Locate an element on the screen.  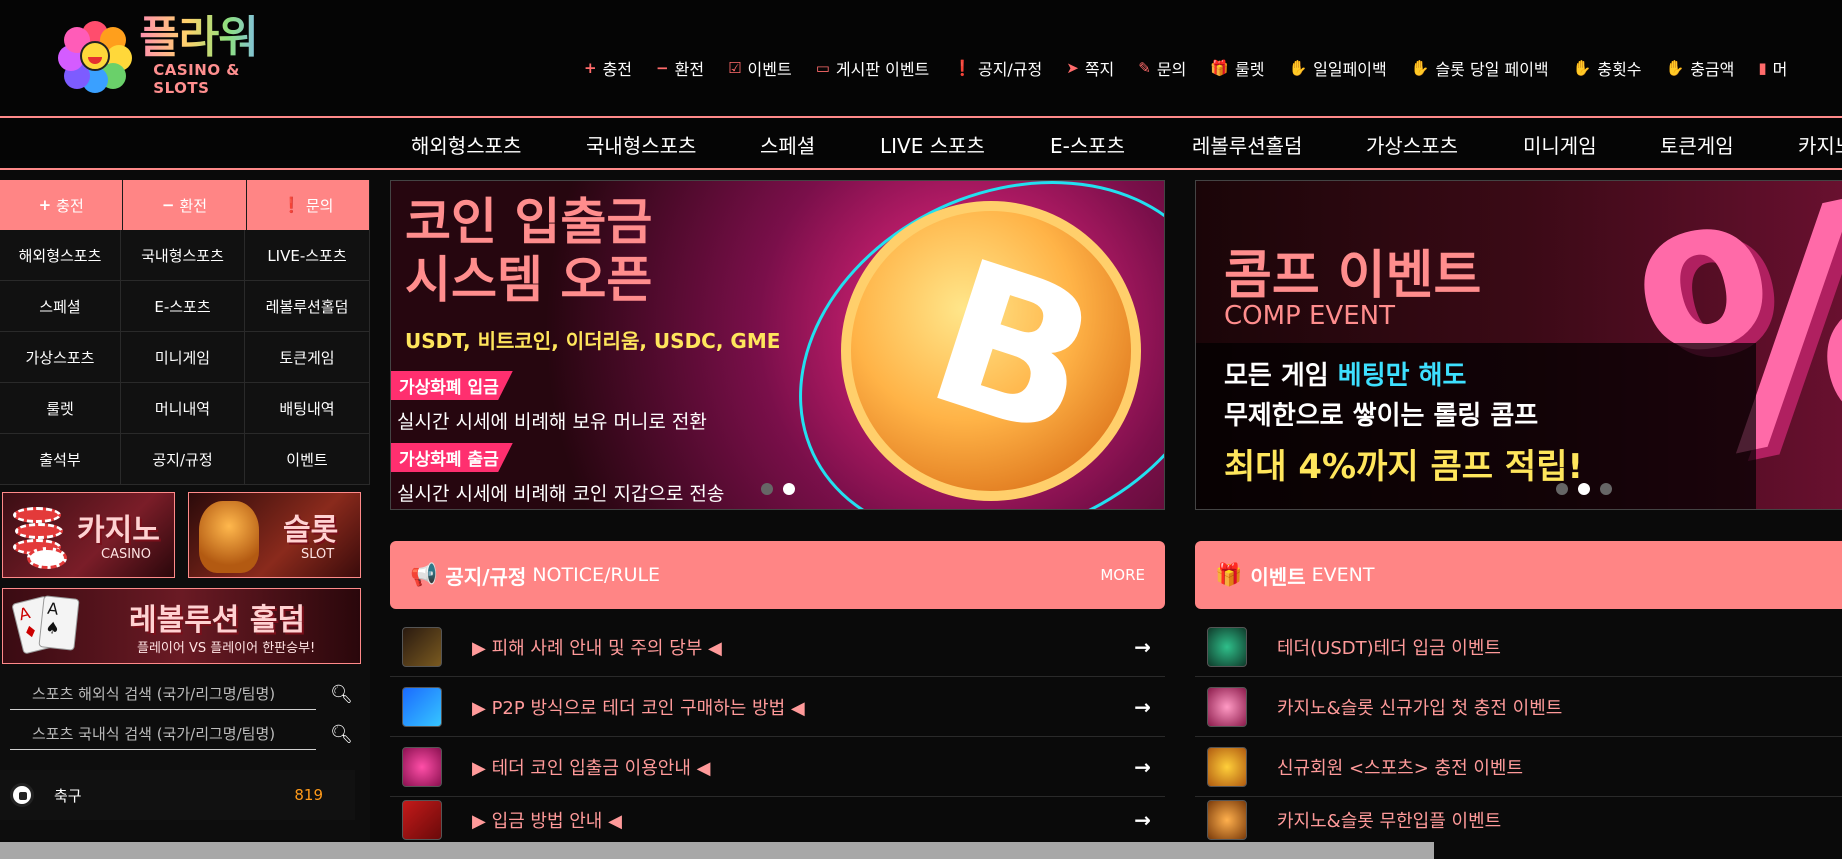
notice-item: ▶ 테더 코인 입출금 이용안내 ◀ → is located at coordinates (777, 767).